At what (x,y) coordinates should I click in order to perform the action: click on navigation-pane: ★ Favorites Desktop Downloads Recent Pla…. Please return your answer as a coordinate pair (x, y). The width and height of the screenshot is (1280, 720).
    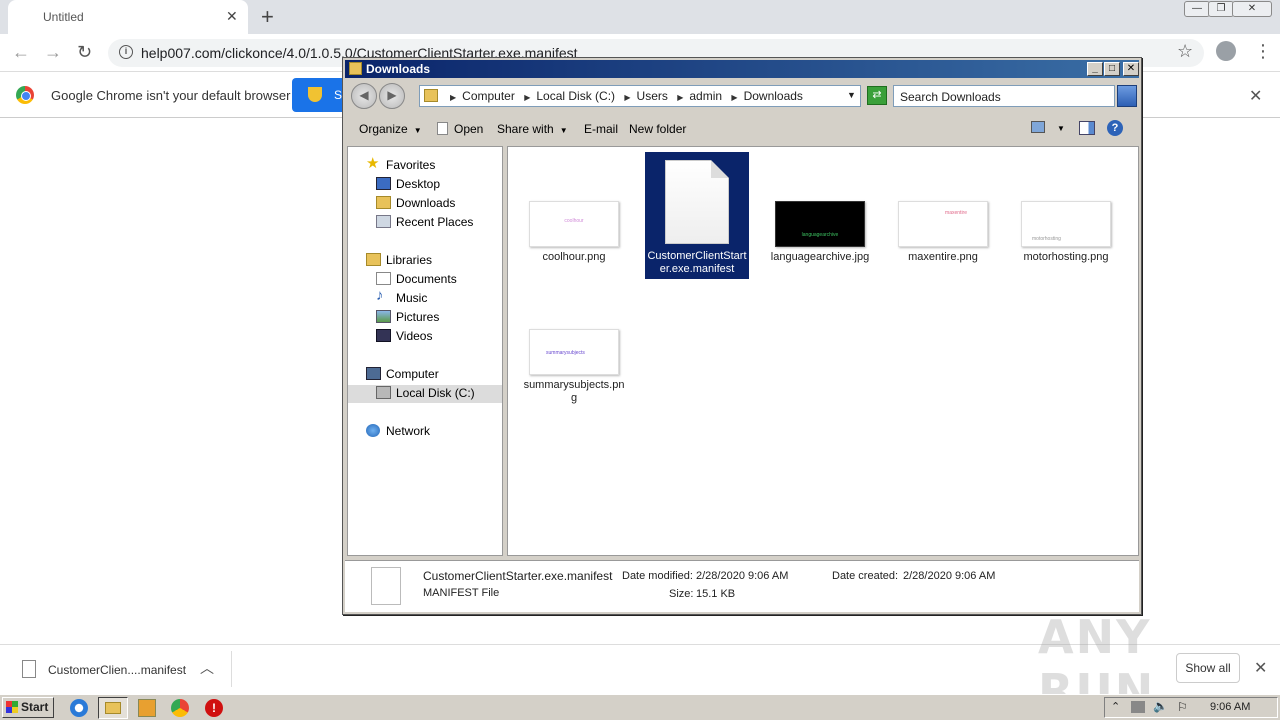
    Looking at the image, I should click on (425, 351).